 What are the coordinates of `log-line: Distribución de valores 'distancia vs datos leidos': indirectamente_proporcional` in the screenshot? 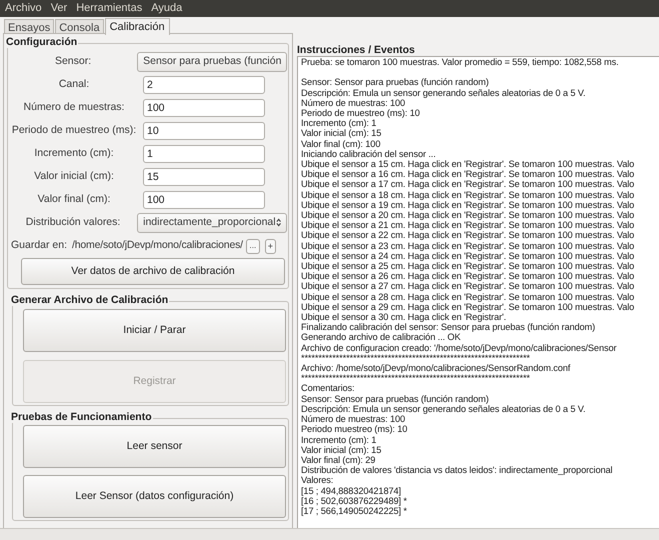 It's located at (456, 470).